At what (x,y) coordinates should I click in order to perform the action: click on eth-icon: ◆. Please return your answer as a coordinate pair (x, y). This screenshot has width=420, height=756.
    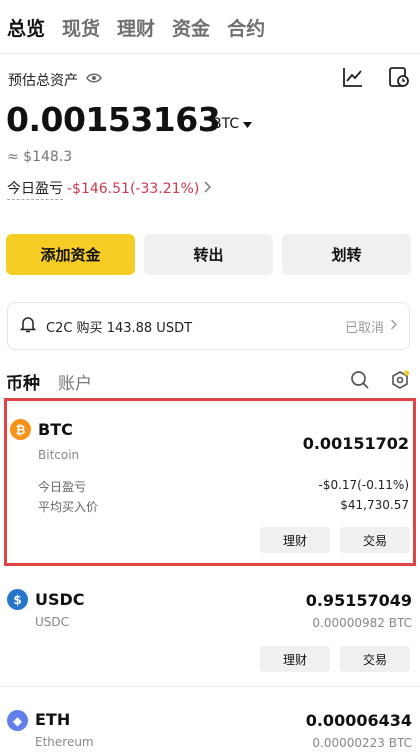
    Looking at the image, I should click on (17, 720).